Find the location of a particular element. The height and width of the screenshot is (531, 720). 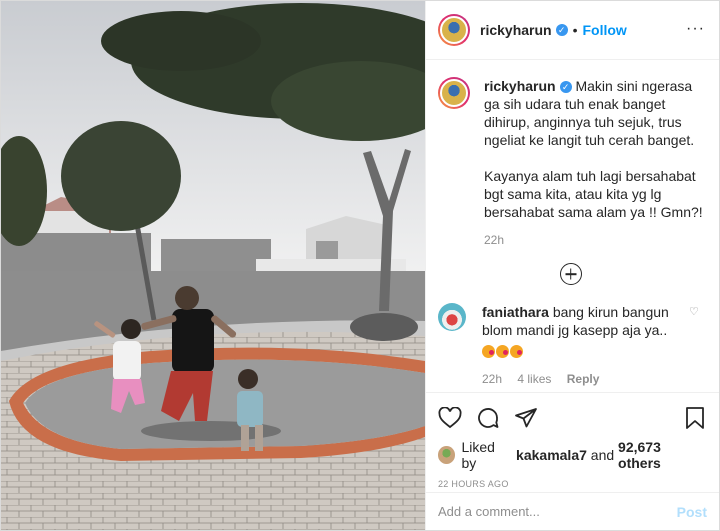

post-header: rickyharun ✓ • Follow ··· is located at coordinates (572, 30).